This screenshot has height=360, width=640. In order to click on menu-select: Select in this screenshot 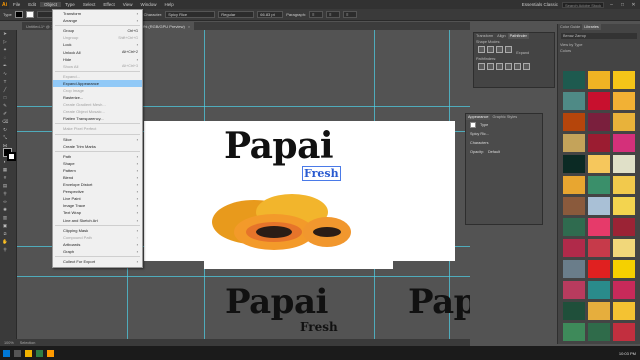, I will do `click(89, 4)`.